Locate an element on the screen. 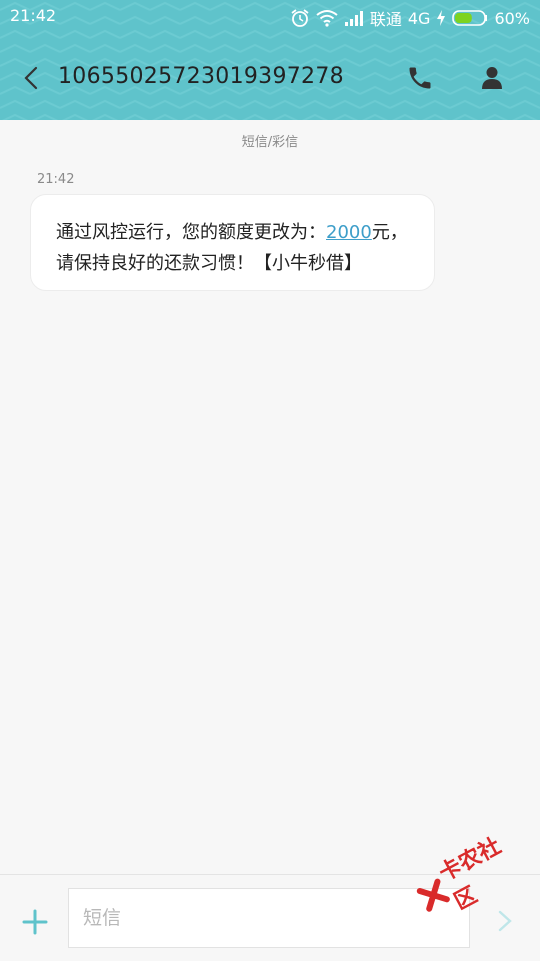 This screenshot has height=961, width=540. signal-icon is located at coordinates (354, 18).